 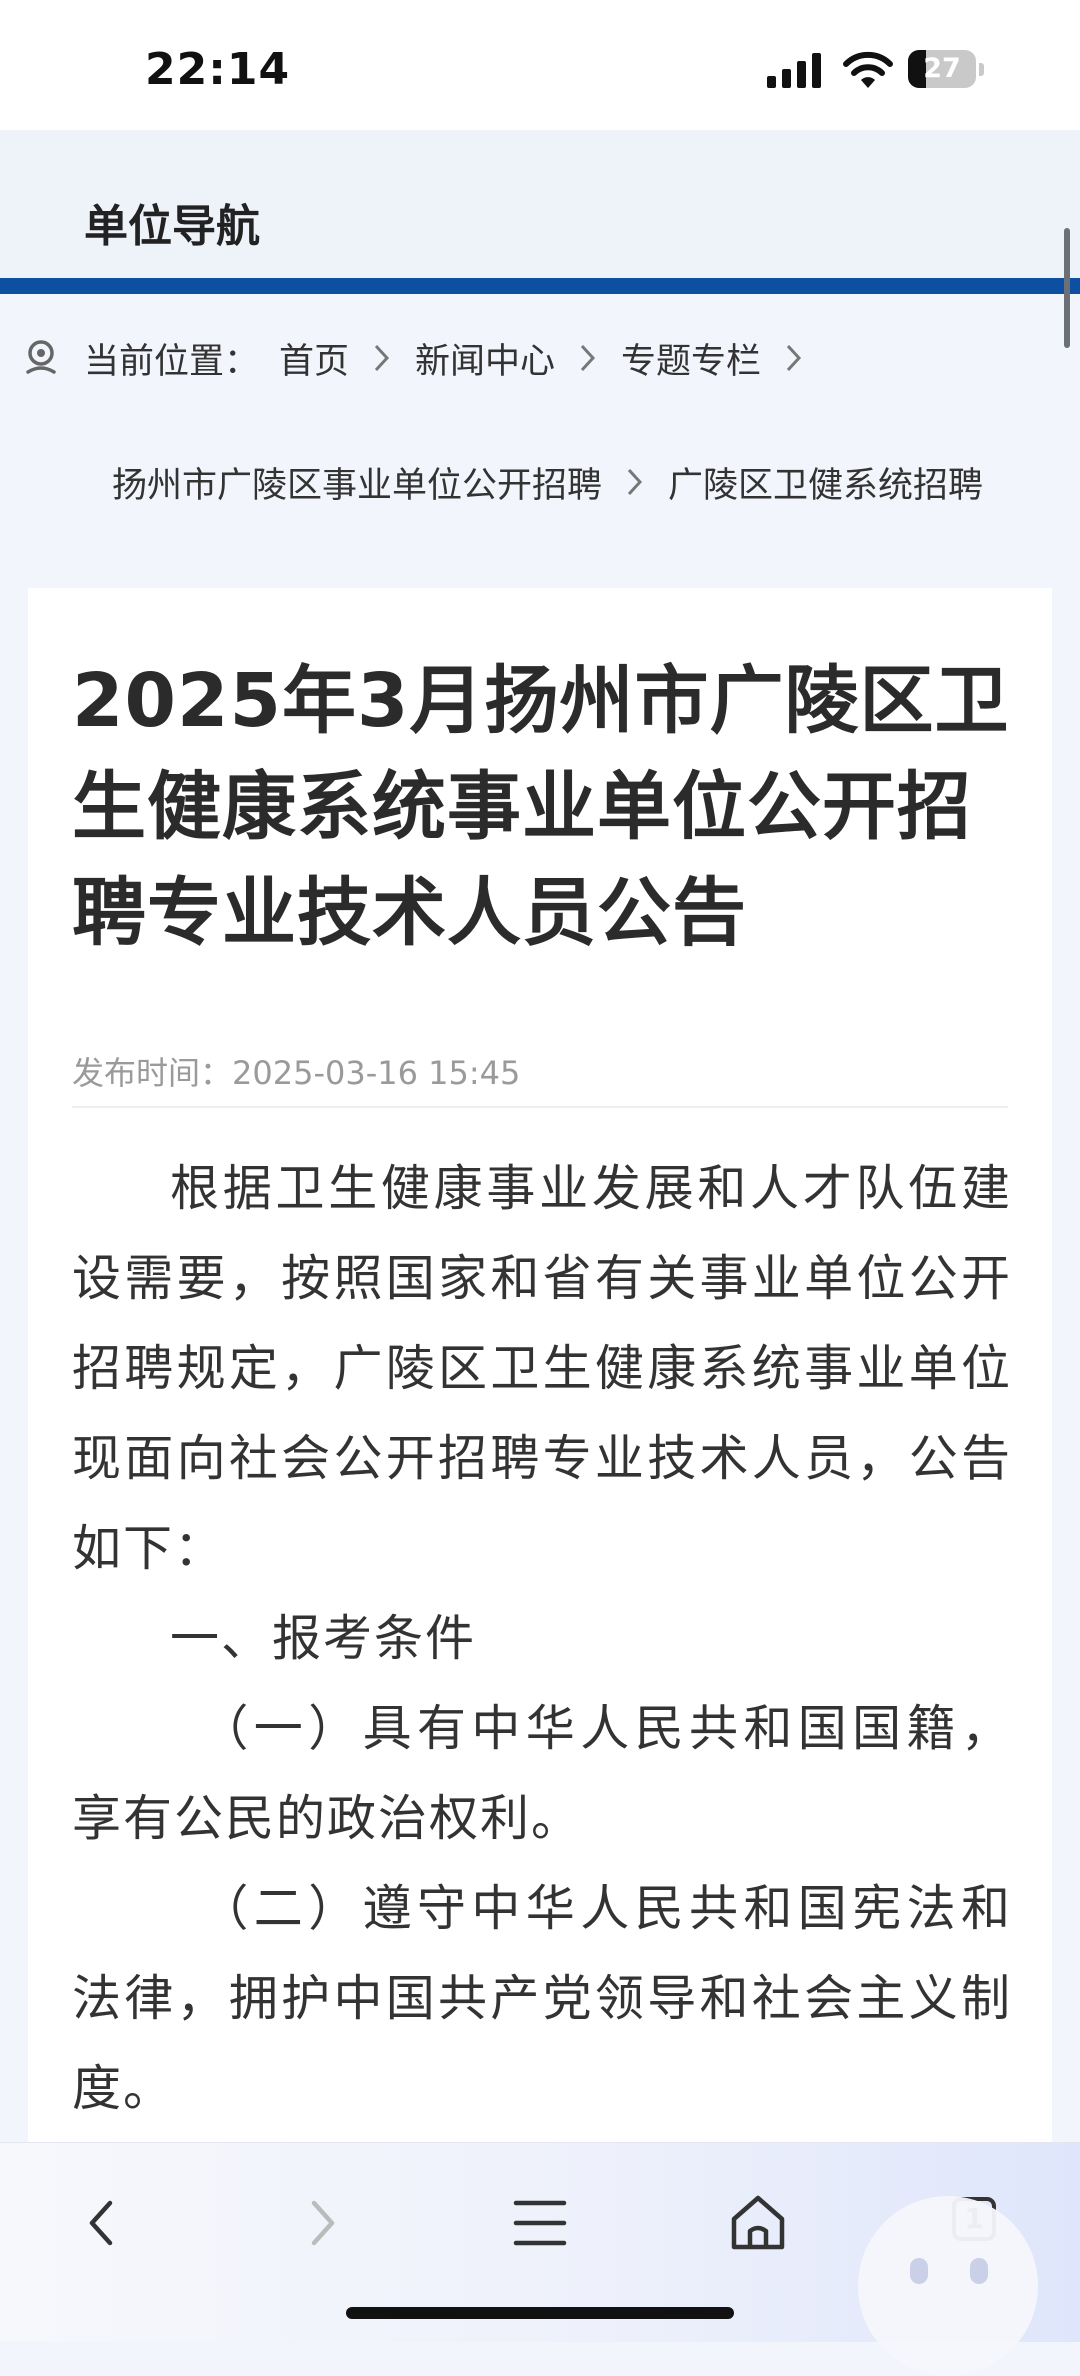 What do you see at coordinates (794, 70) in the screenshot?
I see `signal-icon` at bounding box center [794, 70].